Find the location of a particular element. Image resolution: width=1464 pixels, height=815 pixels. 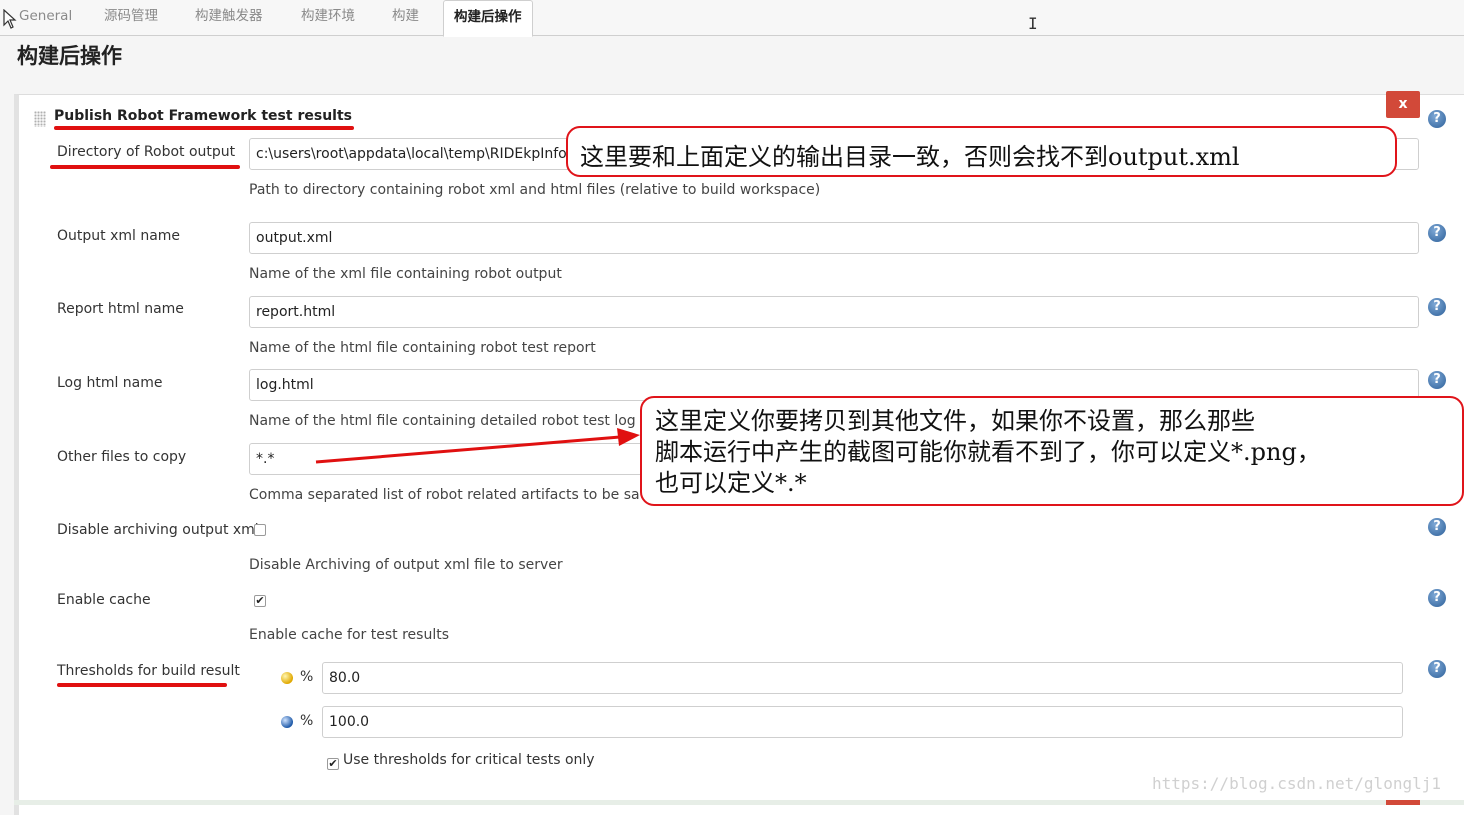

bottom-divider is located at coordinates (739, 802).